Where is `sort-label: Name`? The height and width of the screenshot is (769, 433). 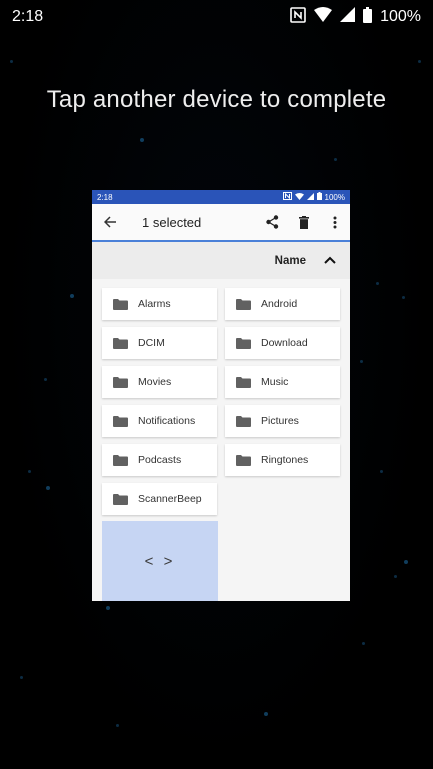 sort-label: Name is located at coordinates (290, 261).